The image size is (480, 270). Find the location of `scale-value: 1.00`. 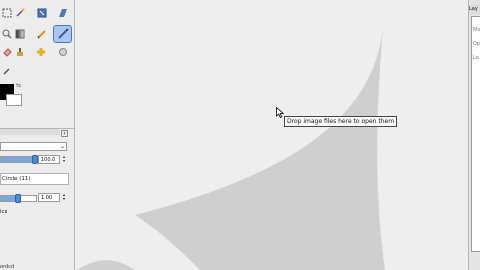

scale-value: 1.00 is located at coordinates (49, 197).